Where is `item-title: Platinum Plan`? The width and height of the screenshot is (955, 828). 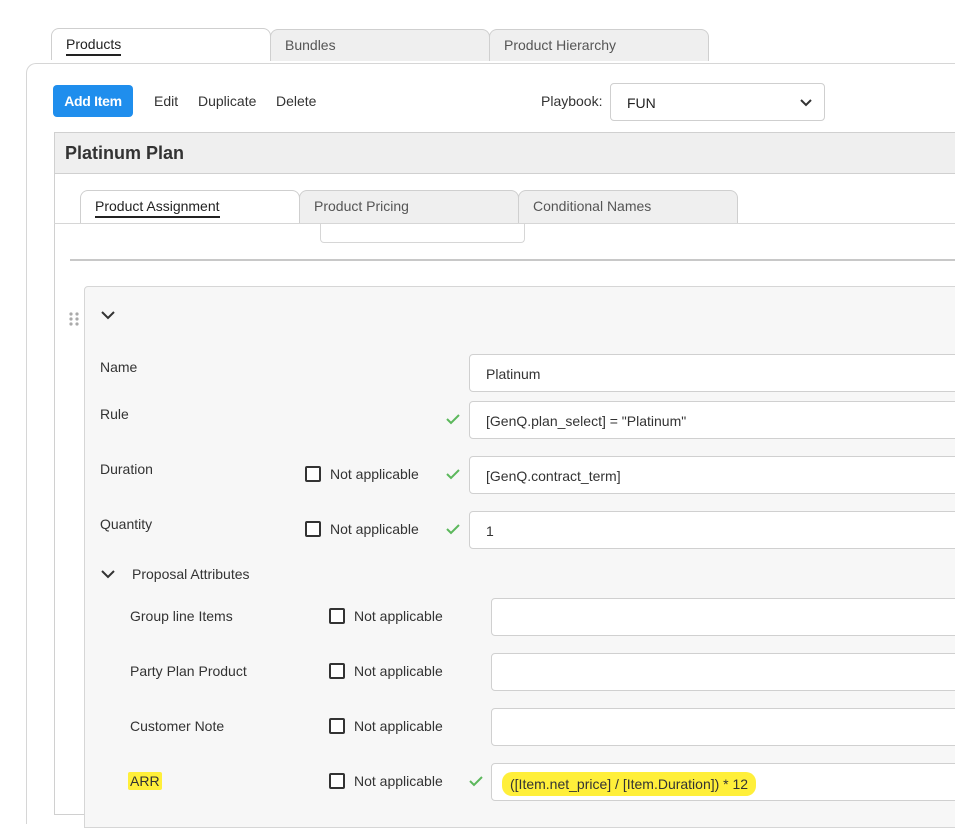 item-title: Platinum Plan is located at coordinates (504, 153).